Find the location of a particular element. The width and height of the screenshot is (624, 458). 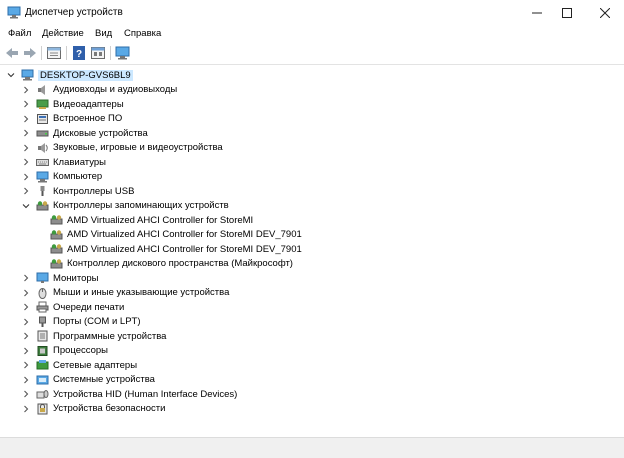

mouse-icon is located at coordinates (42, 293).